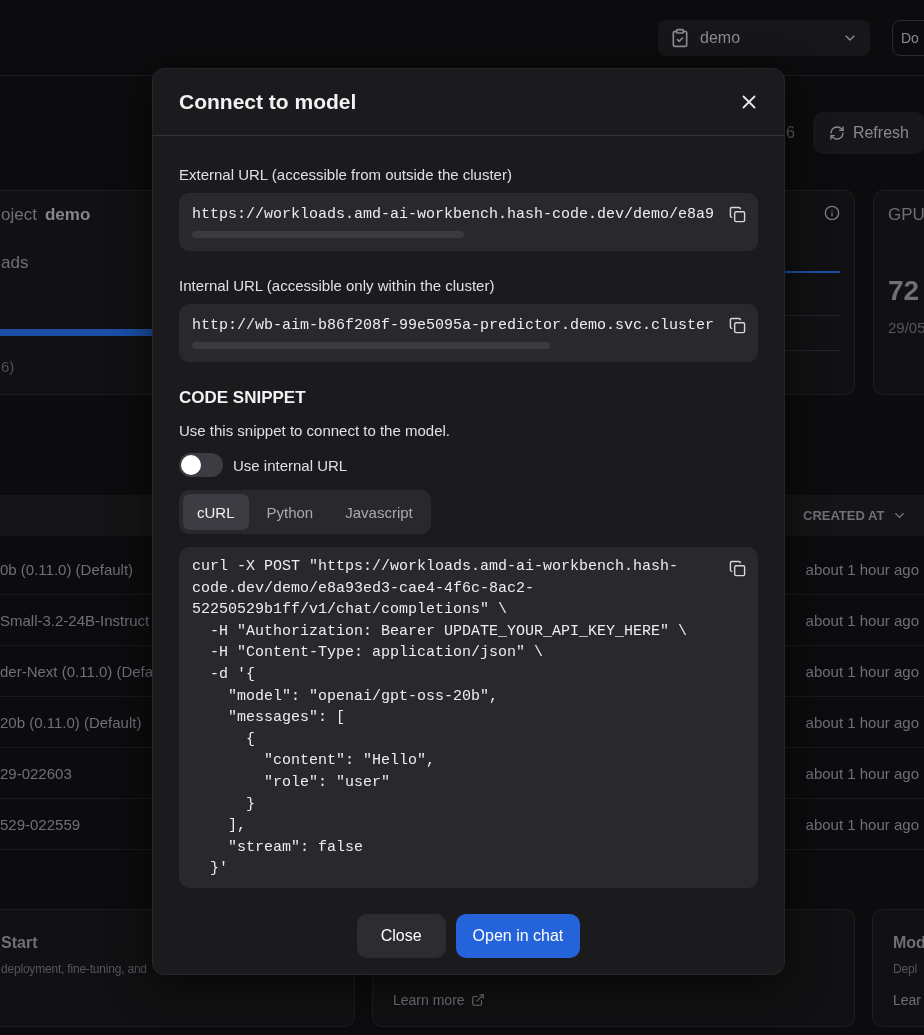  Describe the element at coordinates (908, 943) in the screenshot. I see `card-title: Mod` at that location.